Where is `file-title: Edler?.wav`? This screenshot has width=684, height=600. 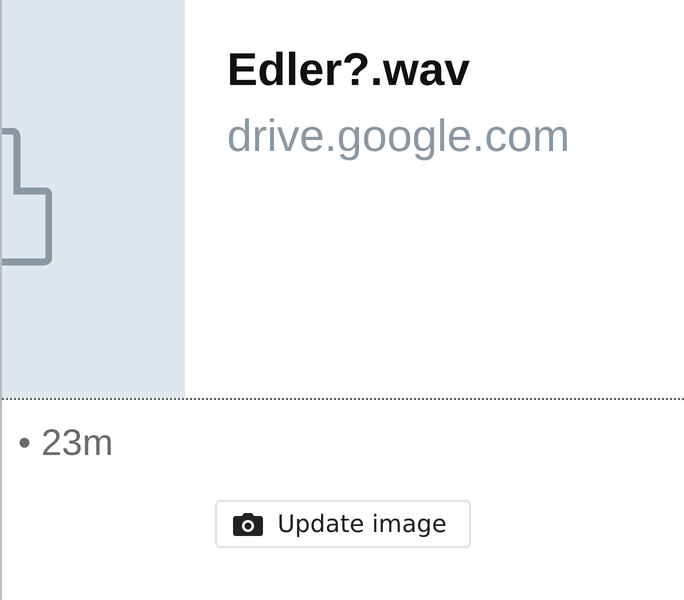 file-title: Edler?.wav is located at coordinates (349, 69).